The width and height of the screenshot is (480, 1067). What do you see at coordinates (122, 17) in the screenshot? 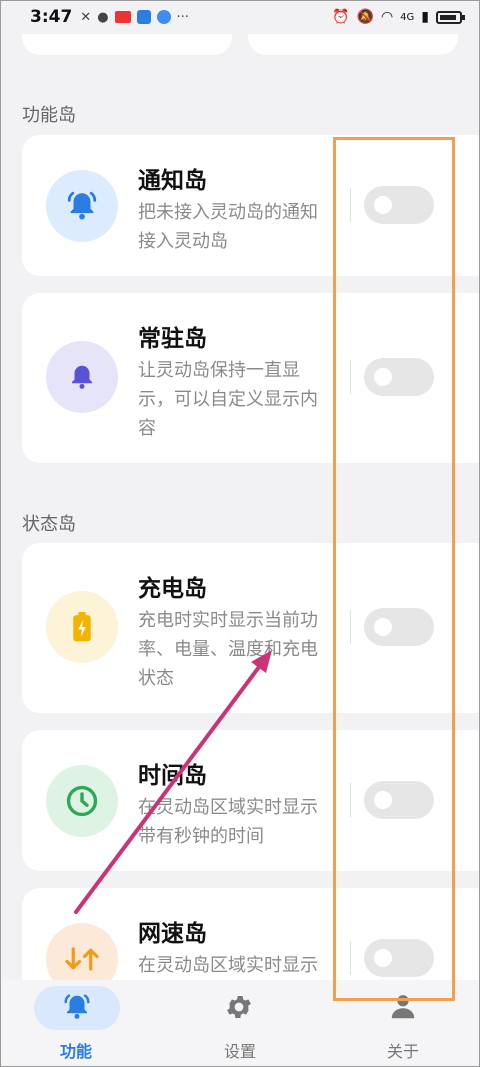
I see `app-notification-icon` at bounding box center [122, 17].